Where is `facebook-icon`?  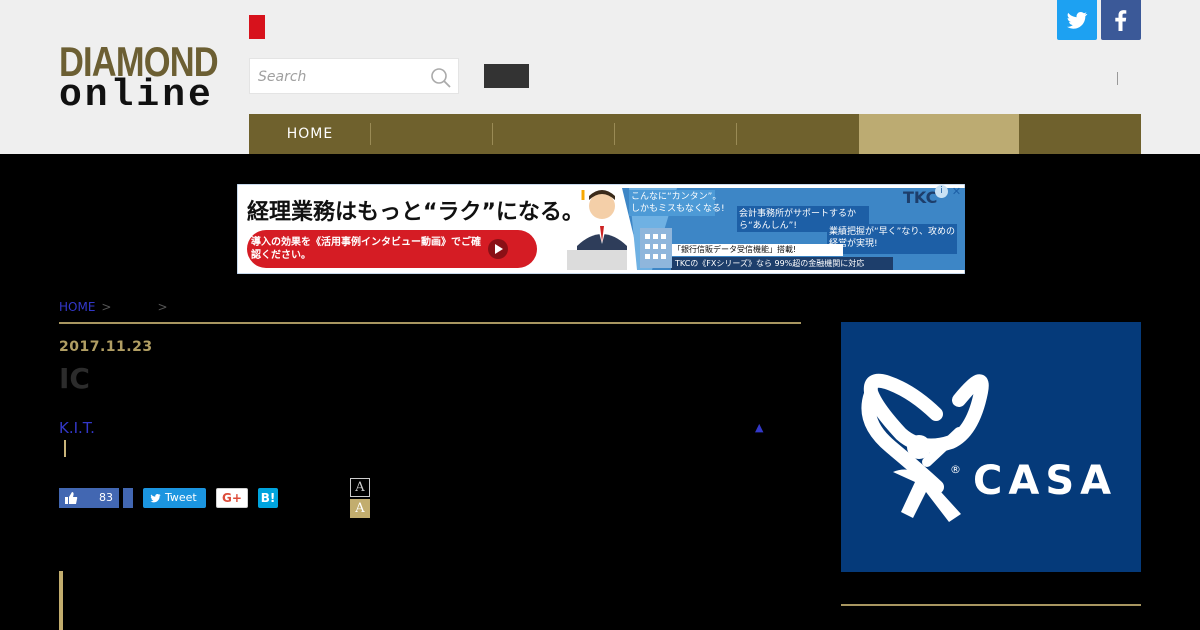 facebook-icon is located at coordinates (1121, 20).